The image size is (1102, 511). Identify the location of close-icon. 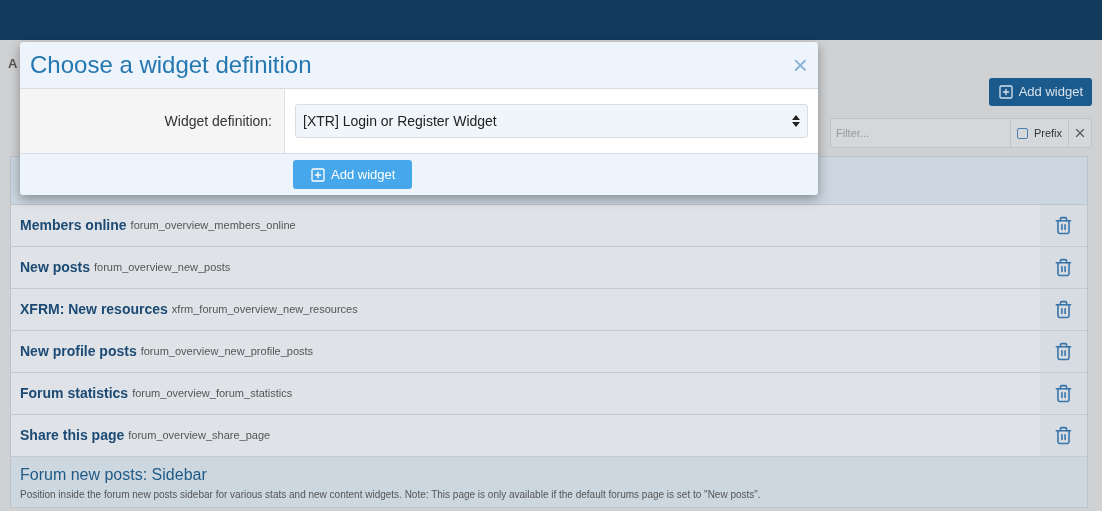
(1080, 133).